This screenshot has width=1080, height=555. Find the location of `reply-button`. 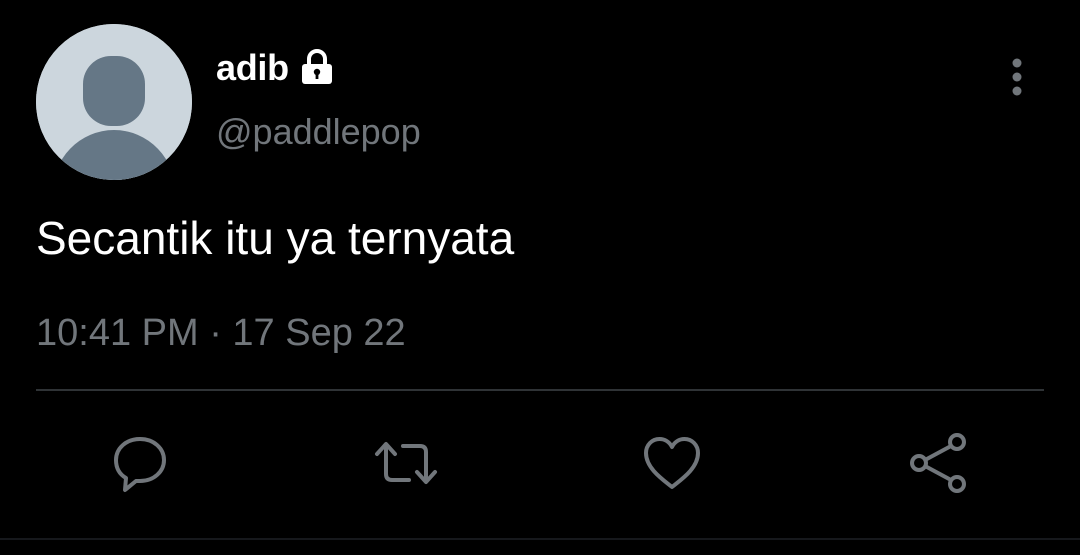

reply-button is located at coordinates (140, 463).